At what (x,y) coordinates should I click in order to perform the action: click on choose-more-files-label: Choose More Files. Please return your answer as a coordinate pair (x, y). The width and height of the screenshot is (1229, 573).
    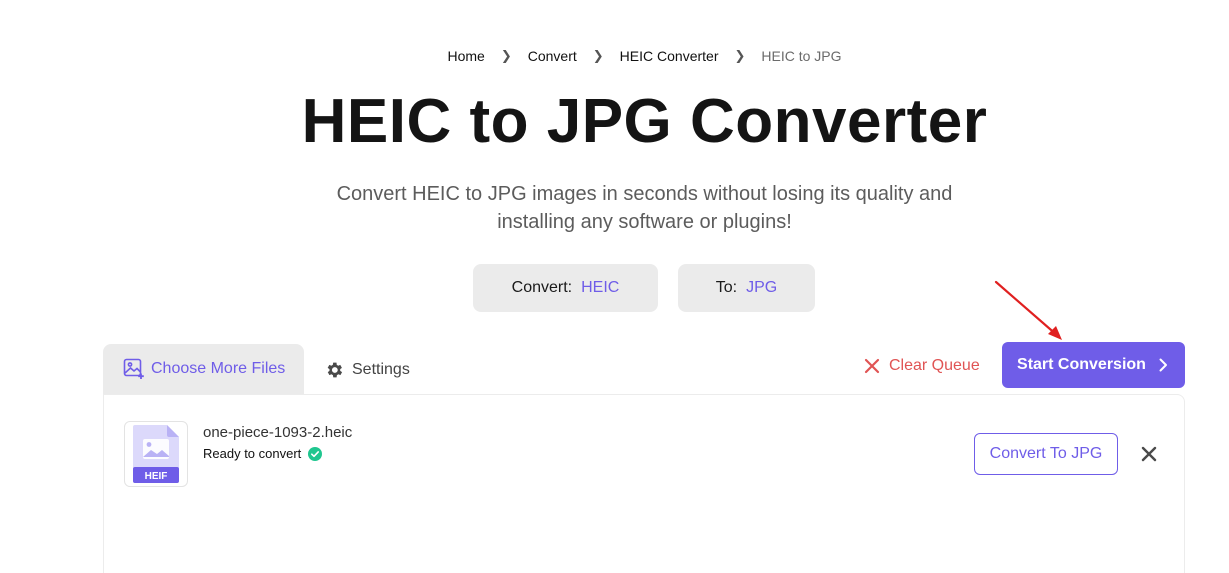
    Looking at the image, I should click on (218, 368).